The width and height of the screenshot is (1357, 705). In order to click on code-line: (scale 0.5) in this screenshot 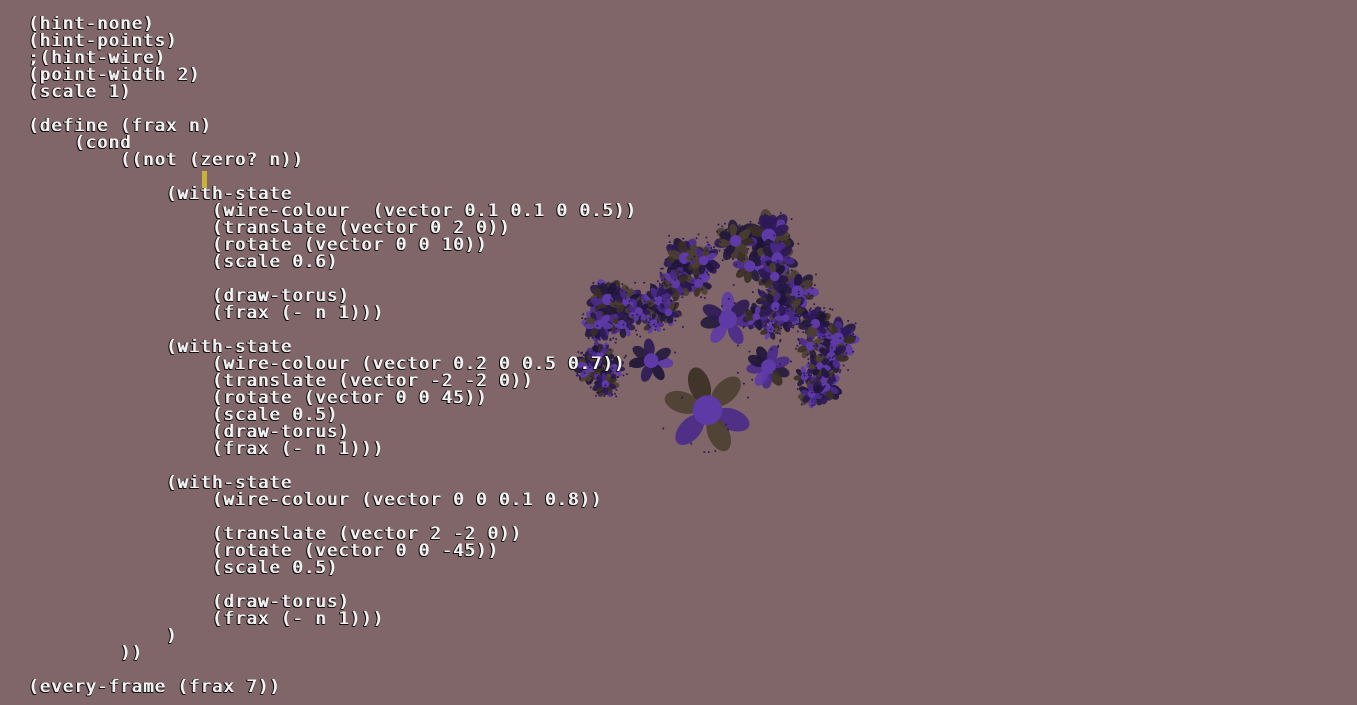, I will do `click(183, 568)`.